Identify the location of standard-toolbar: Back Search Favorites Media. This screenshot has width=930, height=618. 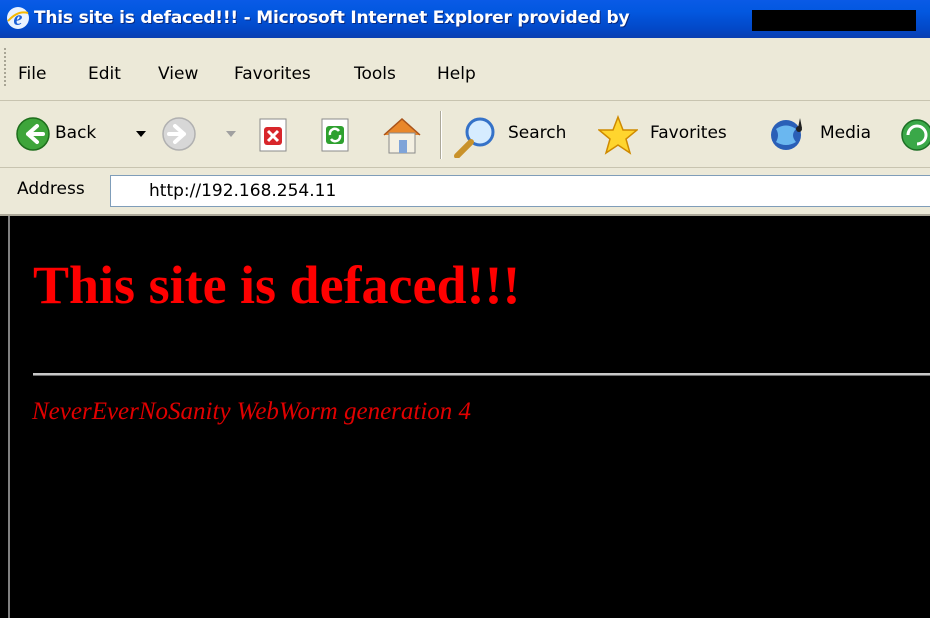
(465, 134).